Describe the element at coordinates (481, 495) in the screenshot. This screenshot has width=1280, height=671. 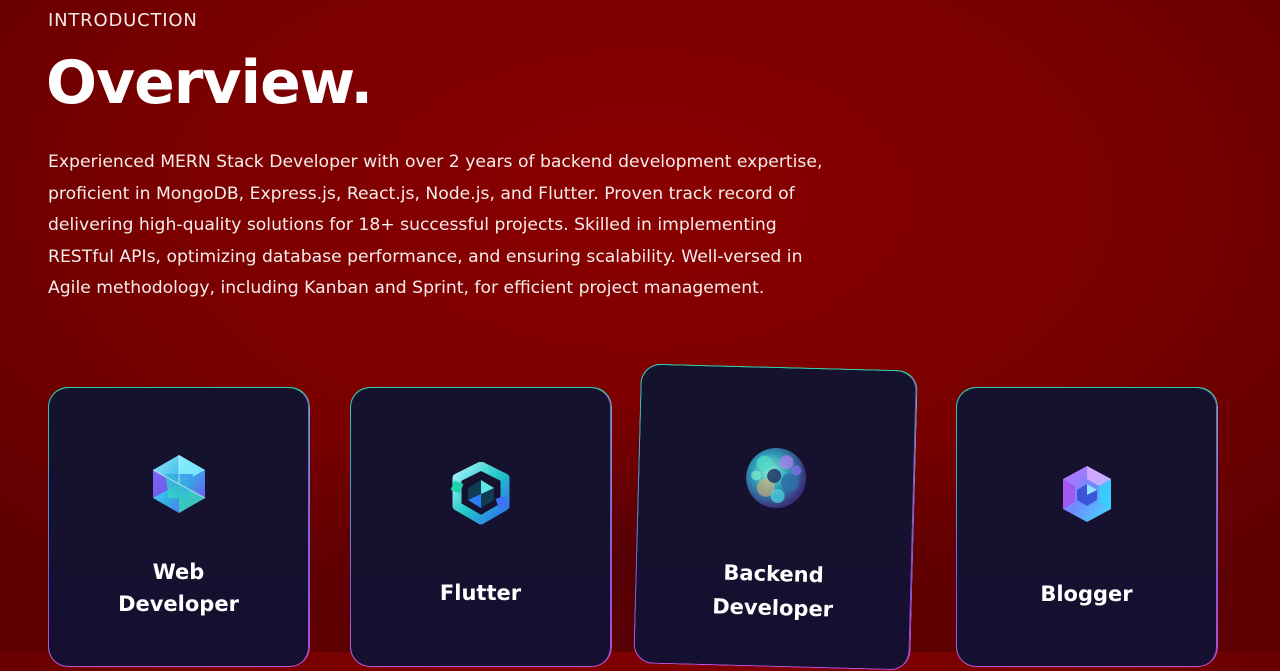
I see `flutter-icon` at that location.